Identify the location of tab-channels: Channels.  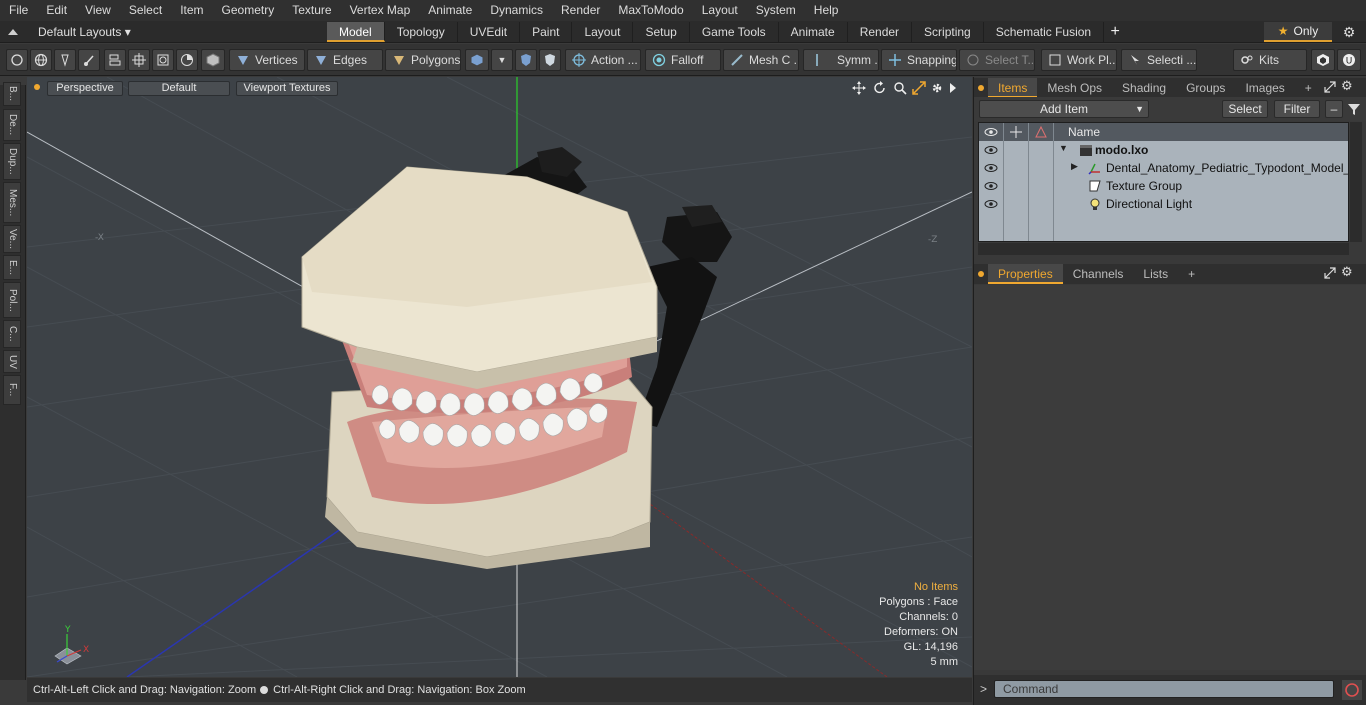
(1098, 274).